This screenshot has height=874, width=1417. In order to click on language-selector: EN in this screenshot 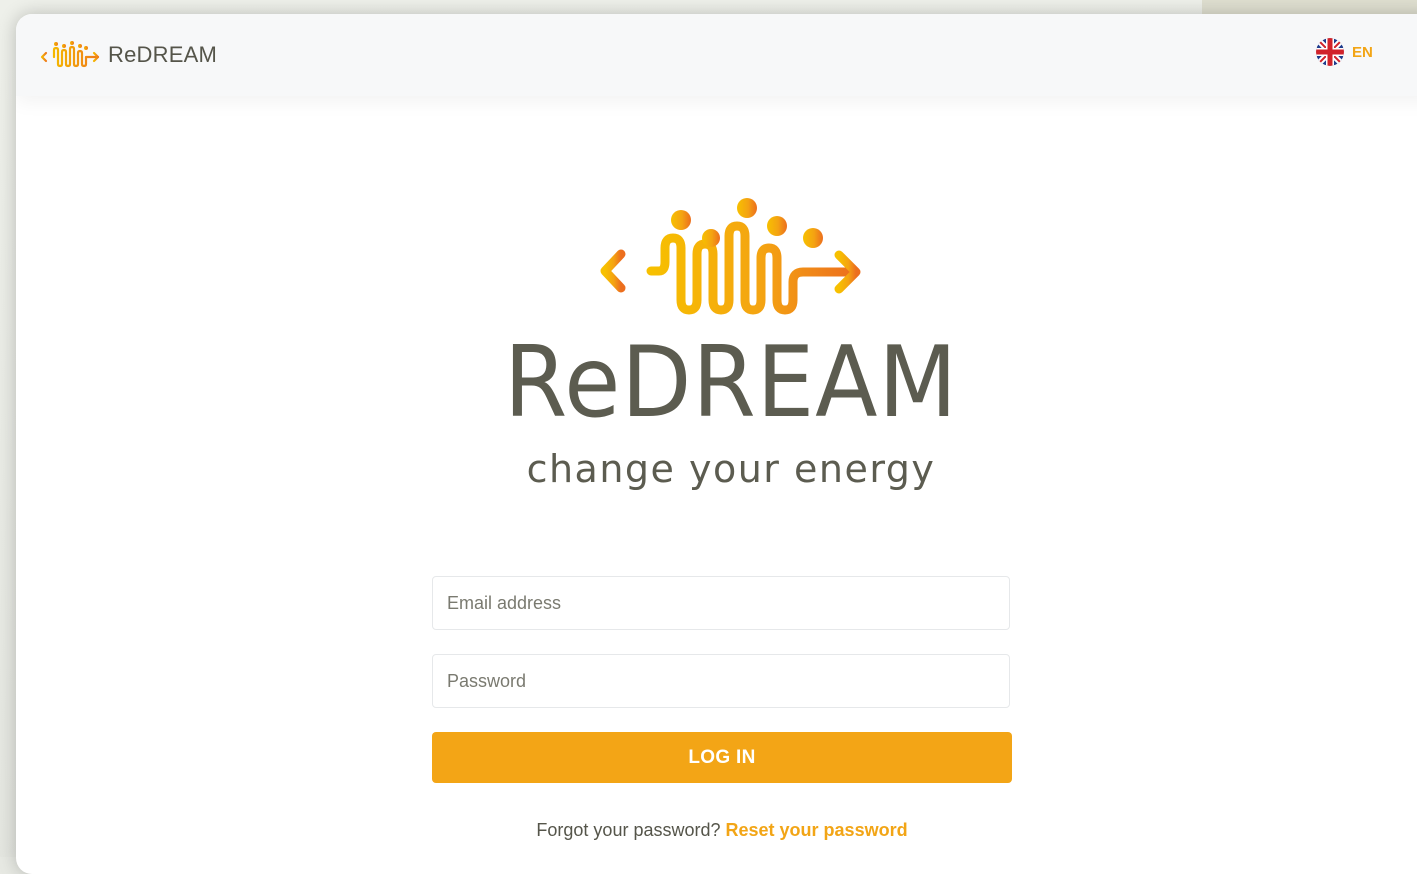, I will do `click(1344, 52)`.